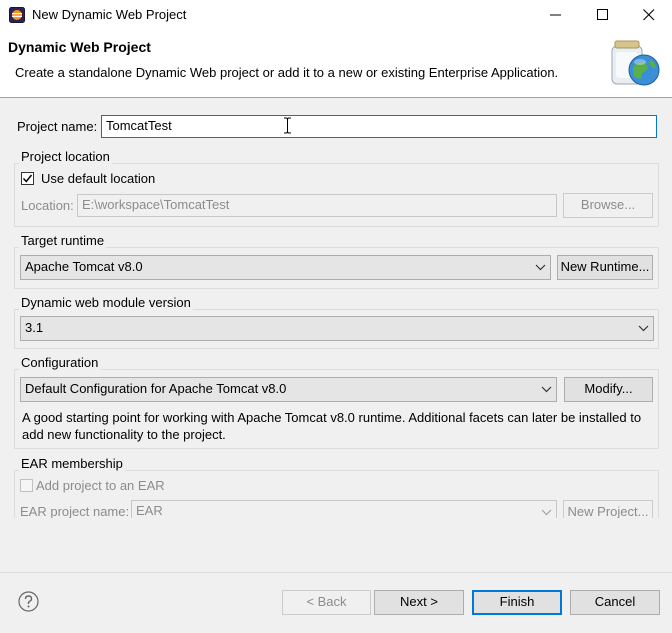  What do you see at coordinates (65, 156) in the screenshot?
I see `project-location-group-label: Project location` at bounding box center [65, 156].